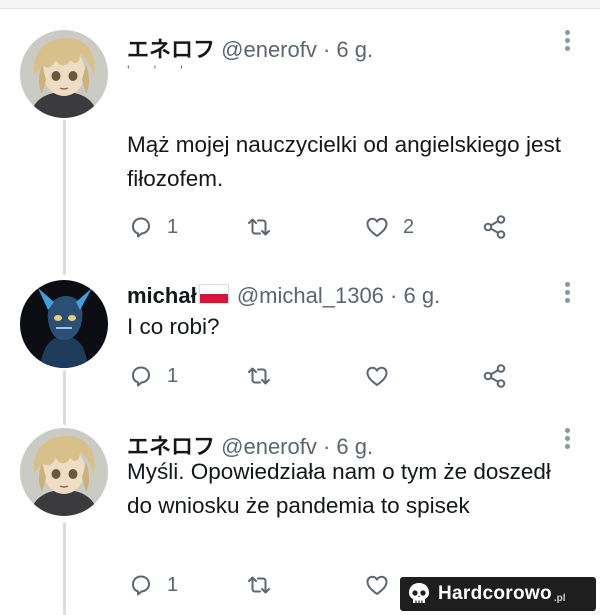  Describe the element at coordinates (162, 295) in the screenshot. I see `display-name: michał` at that location.